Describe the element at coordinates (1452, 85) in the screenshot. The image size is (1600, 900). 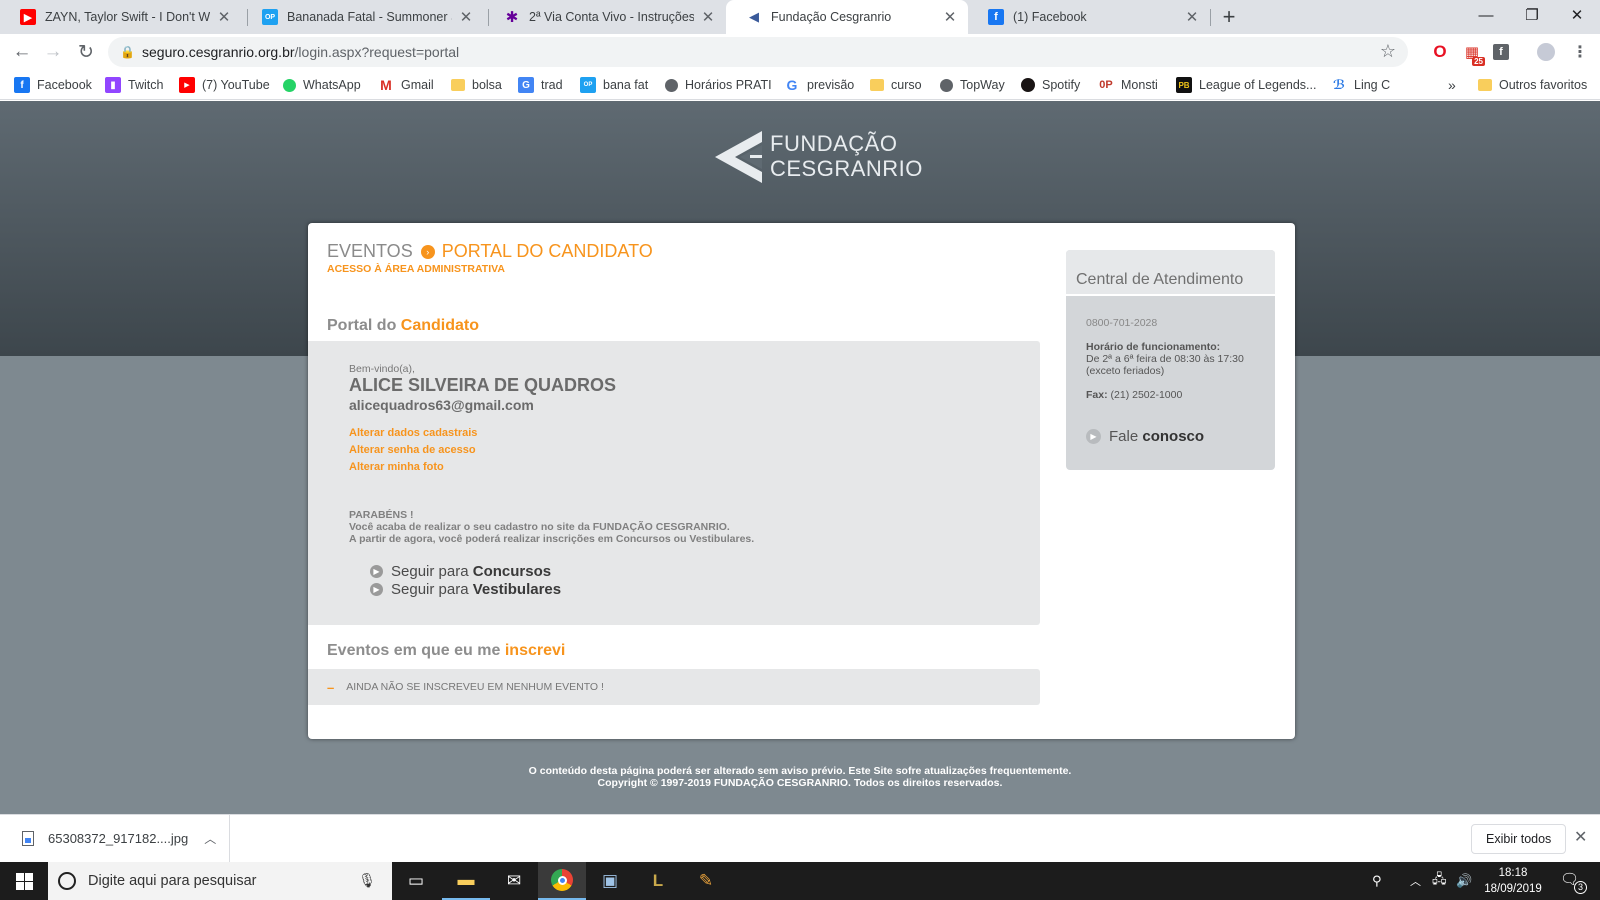
I see `more-bookmarks-icon: »` at that location.